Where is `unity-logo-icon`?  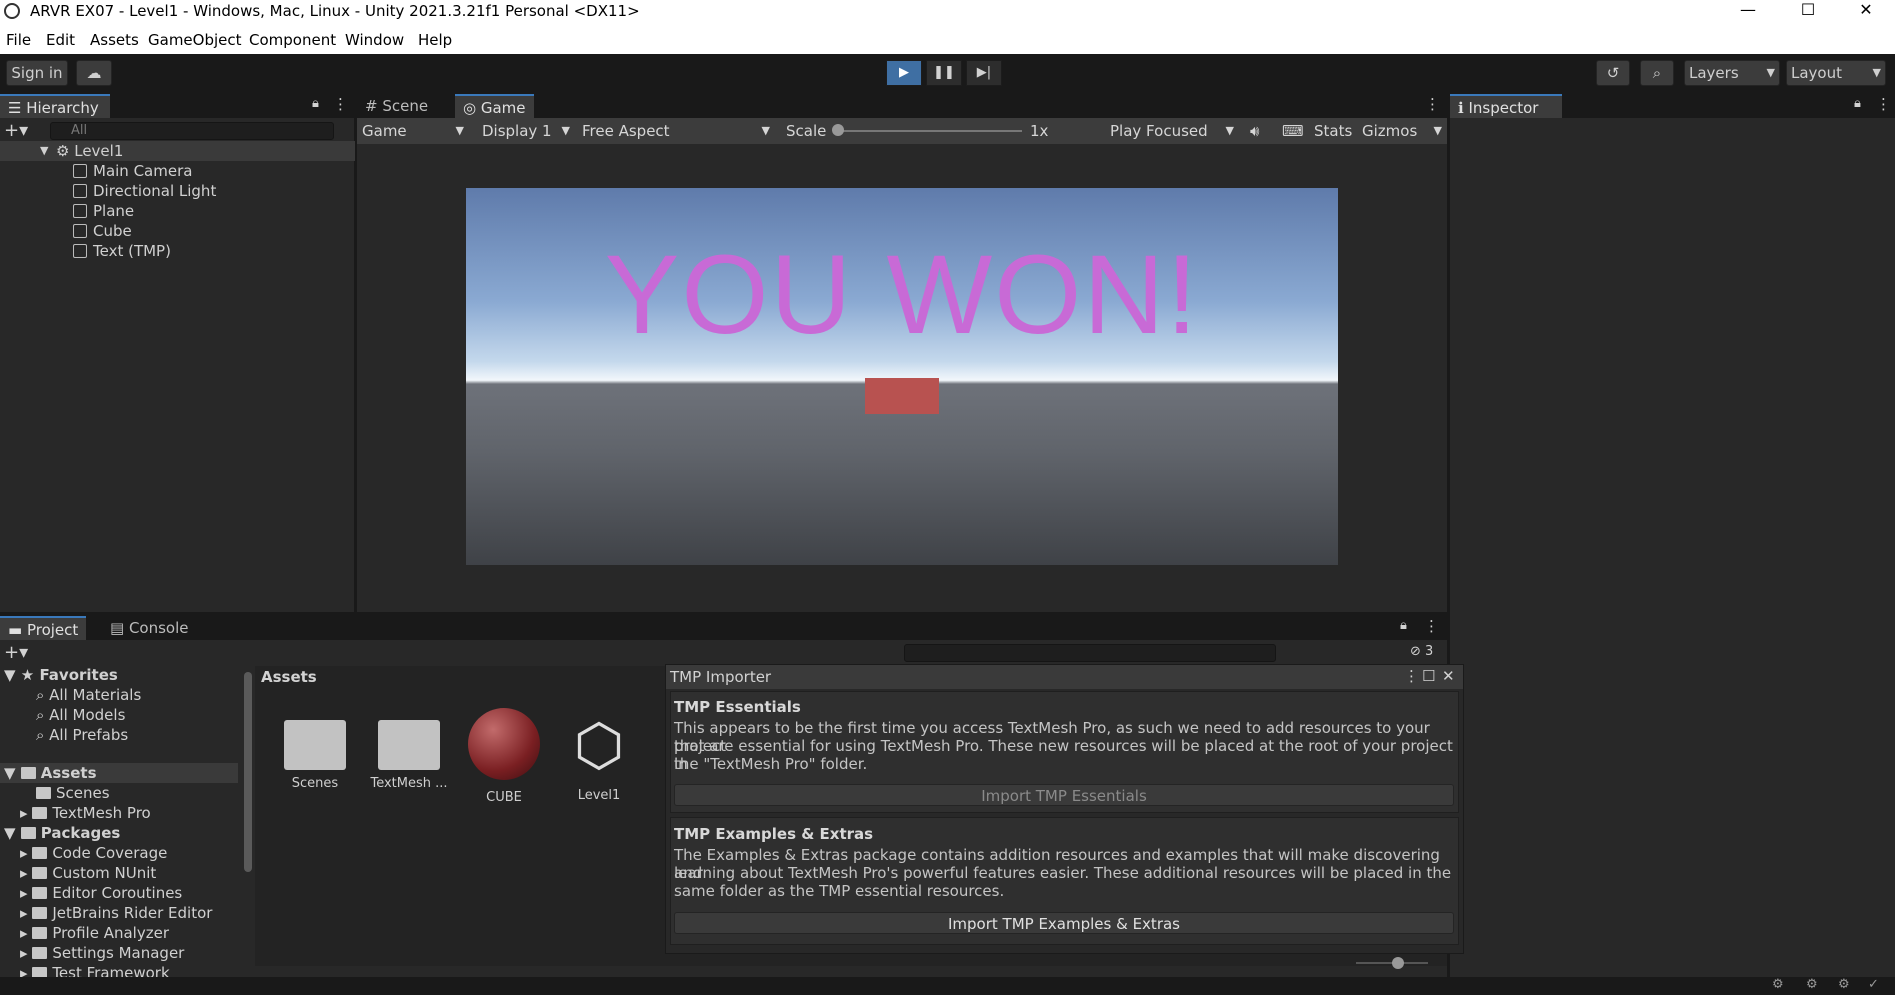
unity-logo-icon is located at coordinates (12, 11).